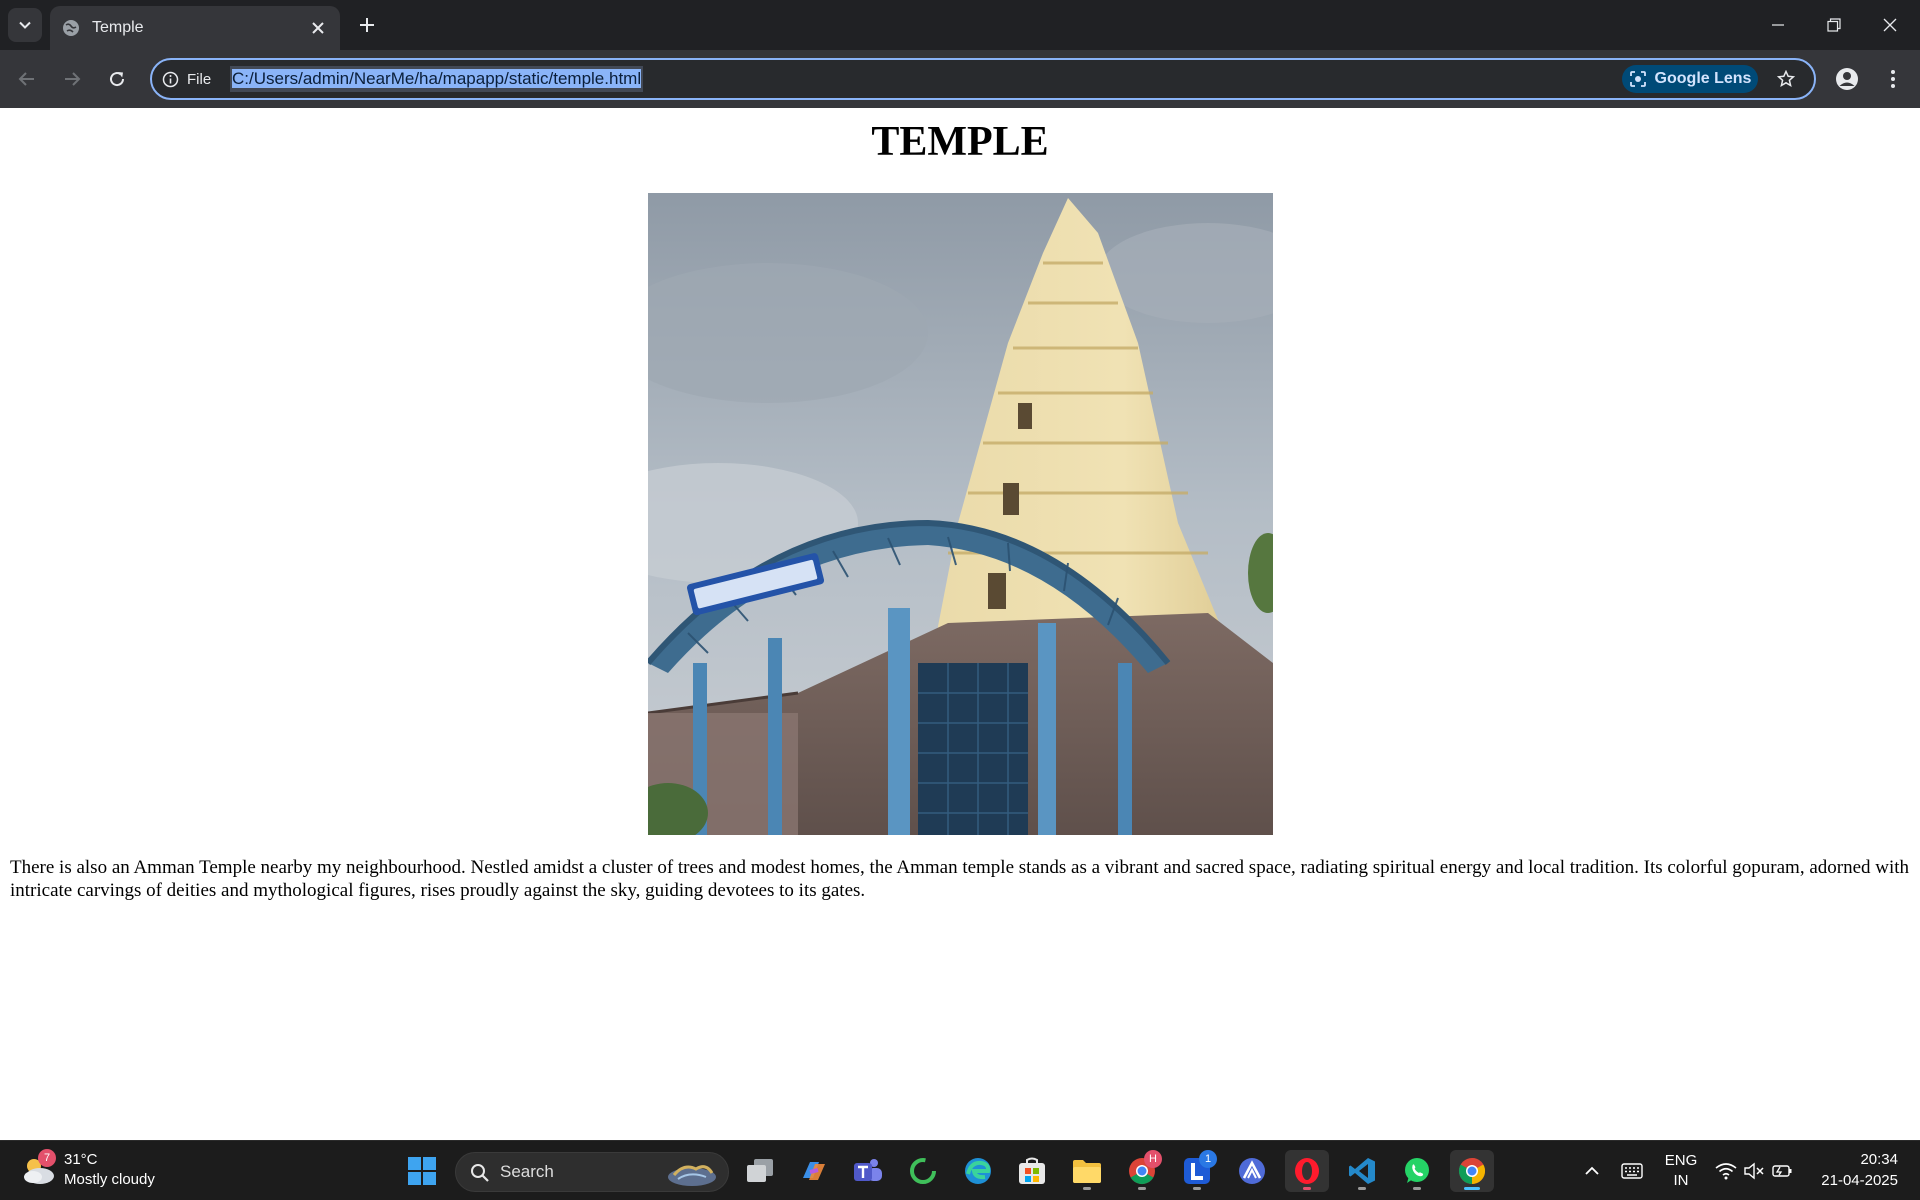  I want to click on circular-app, so click(923, 1171).